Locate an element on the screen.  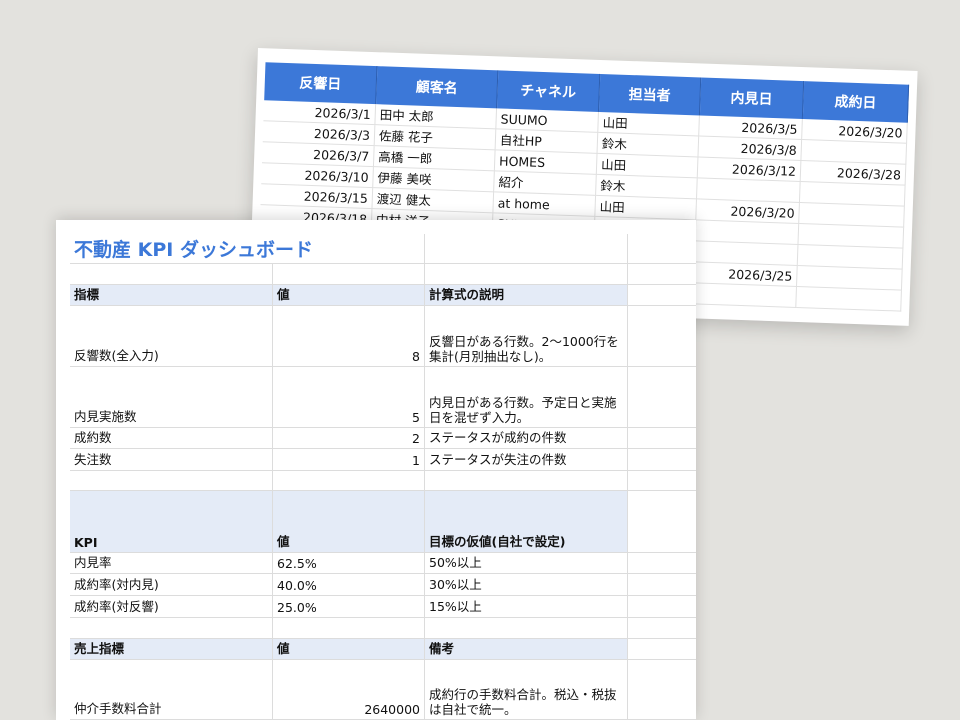
section1-header-formula: 計算式の説明 is located at coordinates (526, 295).